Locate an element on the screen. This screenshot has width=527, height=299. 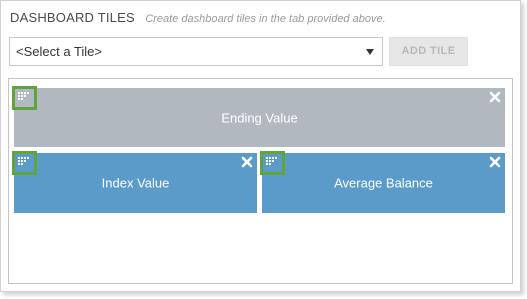
tile-label: Ending Value is located at coordinates (259, 117).